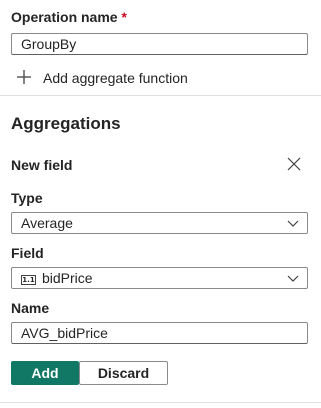 Image resolution: width=321 pixels, height=408 pixels. Describe the element at coordinates (294, 164) in the screenshot. I see `close-icon` at that location.